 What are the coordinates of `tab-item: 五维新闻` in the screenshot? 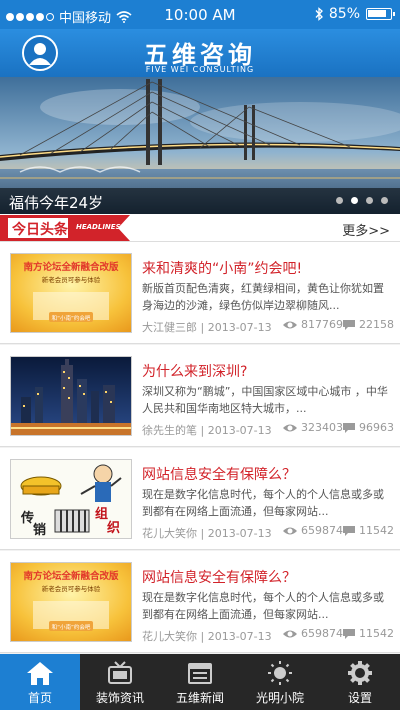 It's located at (200, 682).